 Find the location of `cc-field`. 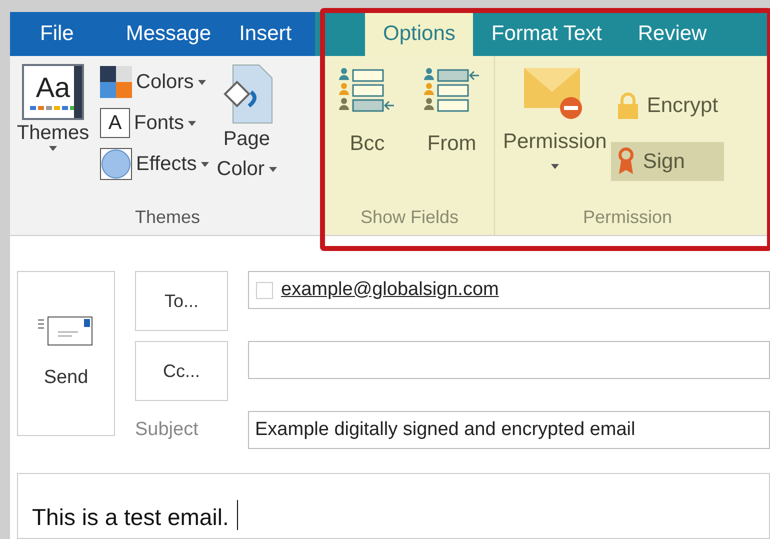

cc-field is located at coordinates (509, 360).